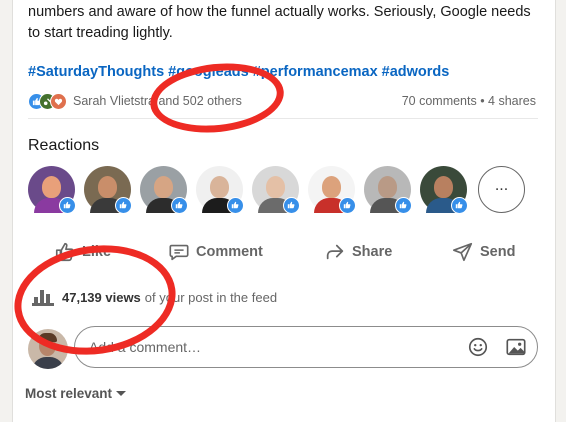 This screenshot has height=422, width=566. Describe the element at coordinates (64, 145) in the screenshot. I see `reactions-heading: Reactions` at that location.